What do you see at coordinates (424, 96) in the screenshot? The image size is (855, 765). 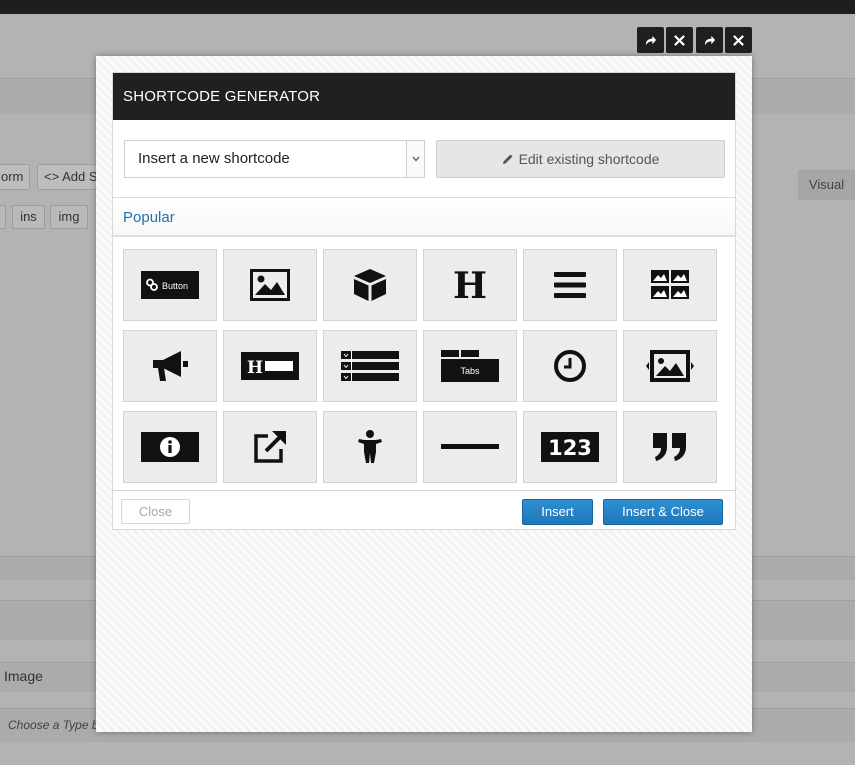 I see `modal-title: SHORTCODE GENERATOR` at bounding box center [424, 96].